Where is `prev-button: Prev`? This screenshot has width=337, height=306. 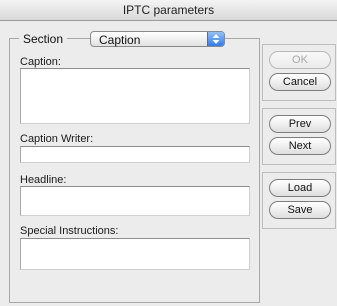
prev-button: Prev is located at coordinates (300, 124).